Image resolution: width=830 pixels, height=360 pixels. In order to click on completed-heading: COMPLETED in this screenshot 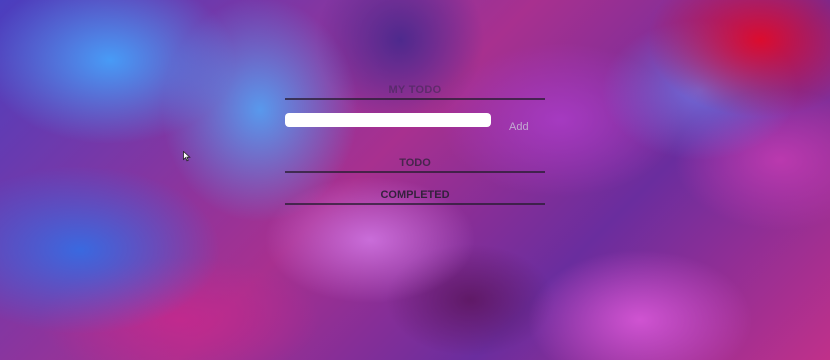, I will do `click(415, 195)`.